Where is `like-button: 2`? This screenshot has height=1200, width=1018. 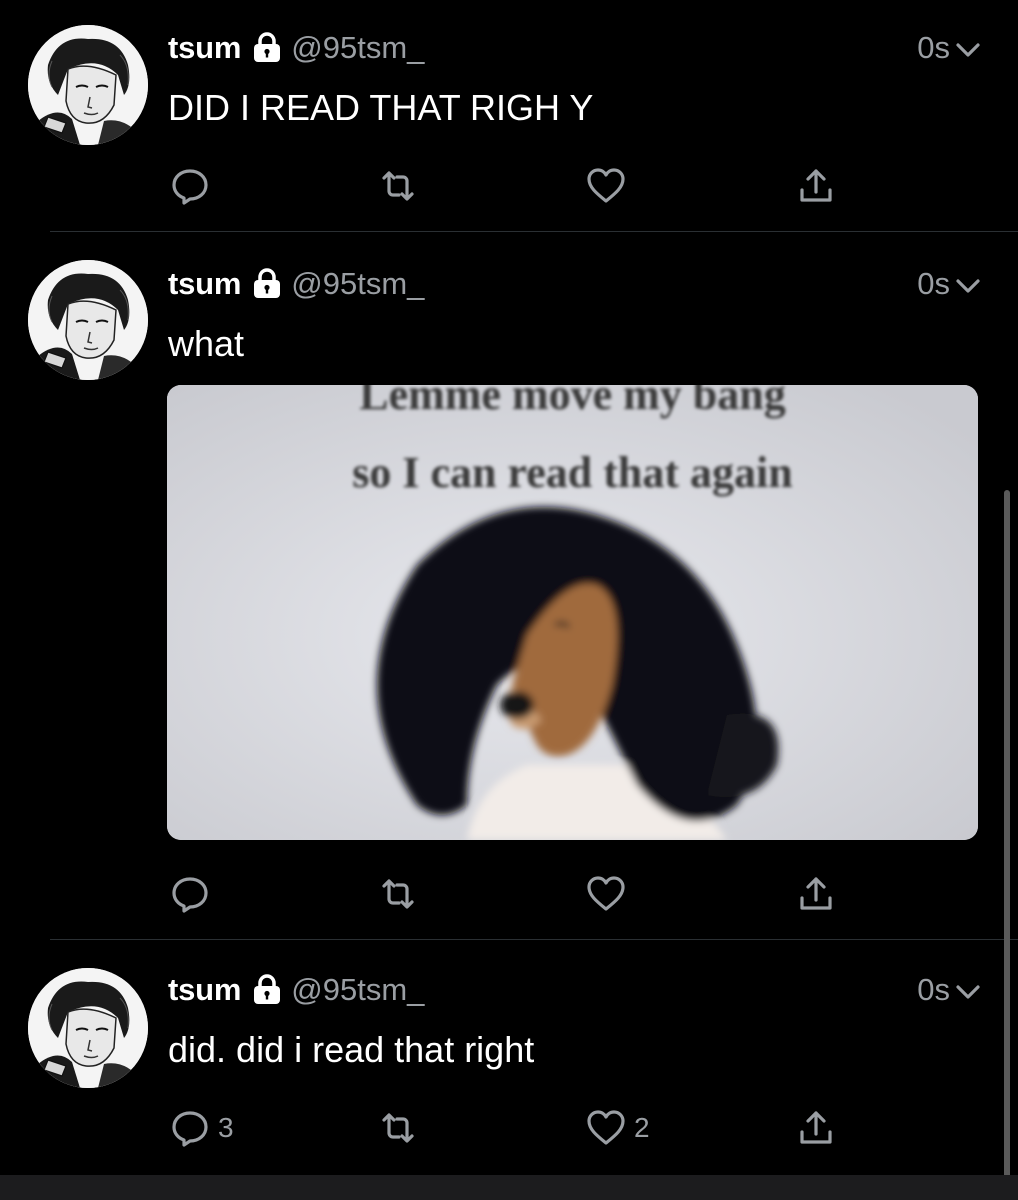 like-button: 2 is located at coordinates (618, 1128).